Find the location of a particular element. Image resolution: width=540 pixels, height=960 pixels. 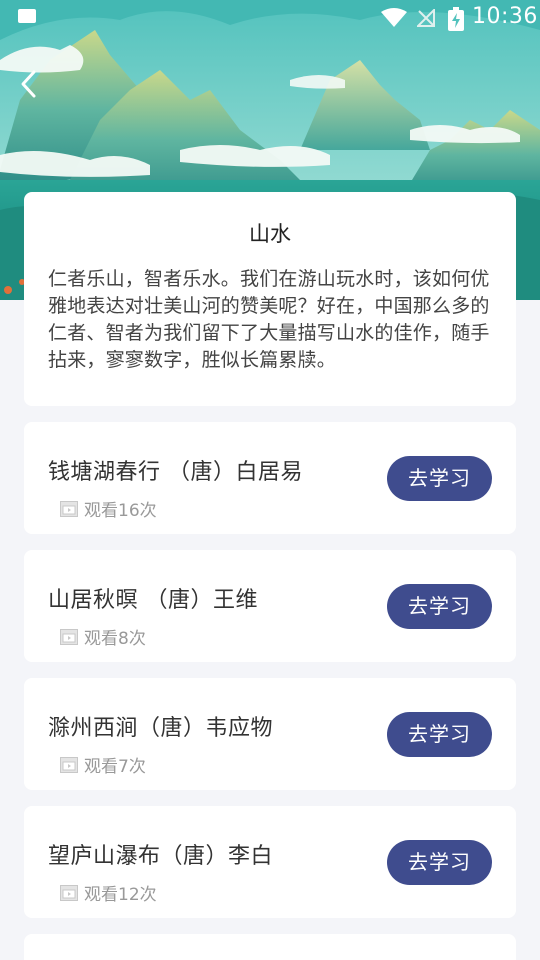

view-count: 观看16次 is located at coordinates (108, 508).